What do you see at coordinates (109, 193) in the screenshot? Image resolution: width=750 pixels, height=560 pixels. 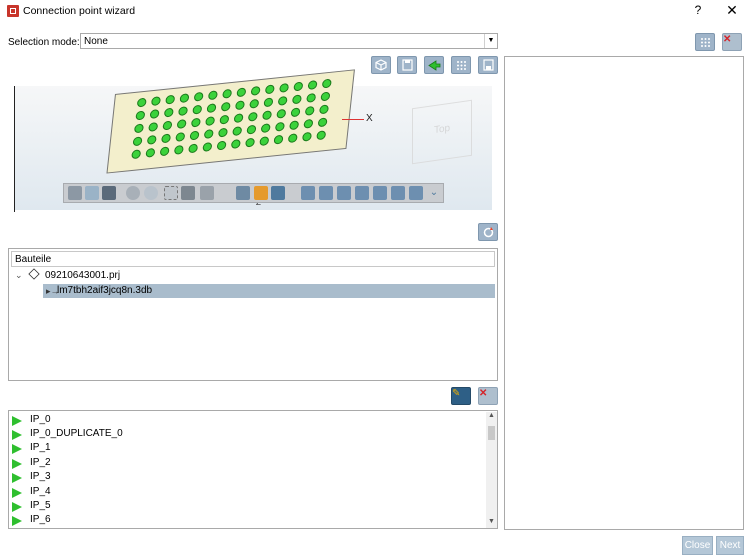 I see `database-icon` at bounding box center [109, 193].